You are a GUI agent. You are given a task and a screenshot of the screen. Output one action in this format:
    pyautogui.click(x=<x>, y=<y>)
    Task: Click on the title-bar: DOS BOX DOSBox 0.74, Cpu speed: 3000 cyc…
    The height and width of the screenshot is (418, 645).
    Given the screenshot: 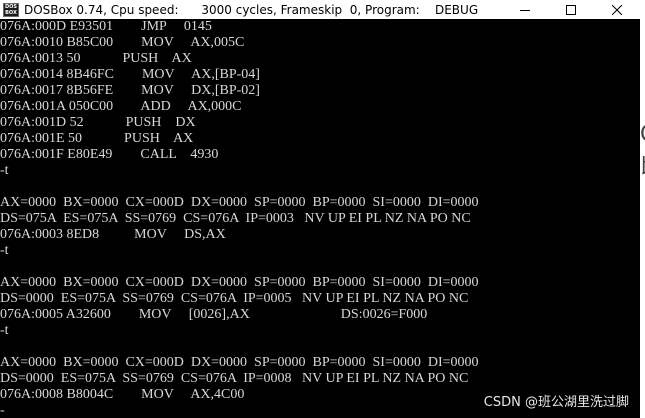 What is the action you would take?
    pyautogui.click(x=320, y=9)
    